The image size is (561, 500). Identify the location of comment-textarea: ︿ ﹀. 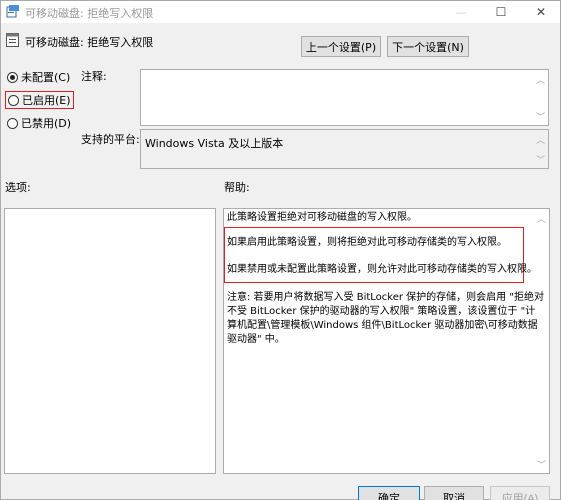
(344, 97).